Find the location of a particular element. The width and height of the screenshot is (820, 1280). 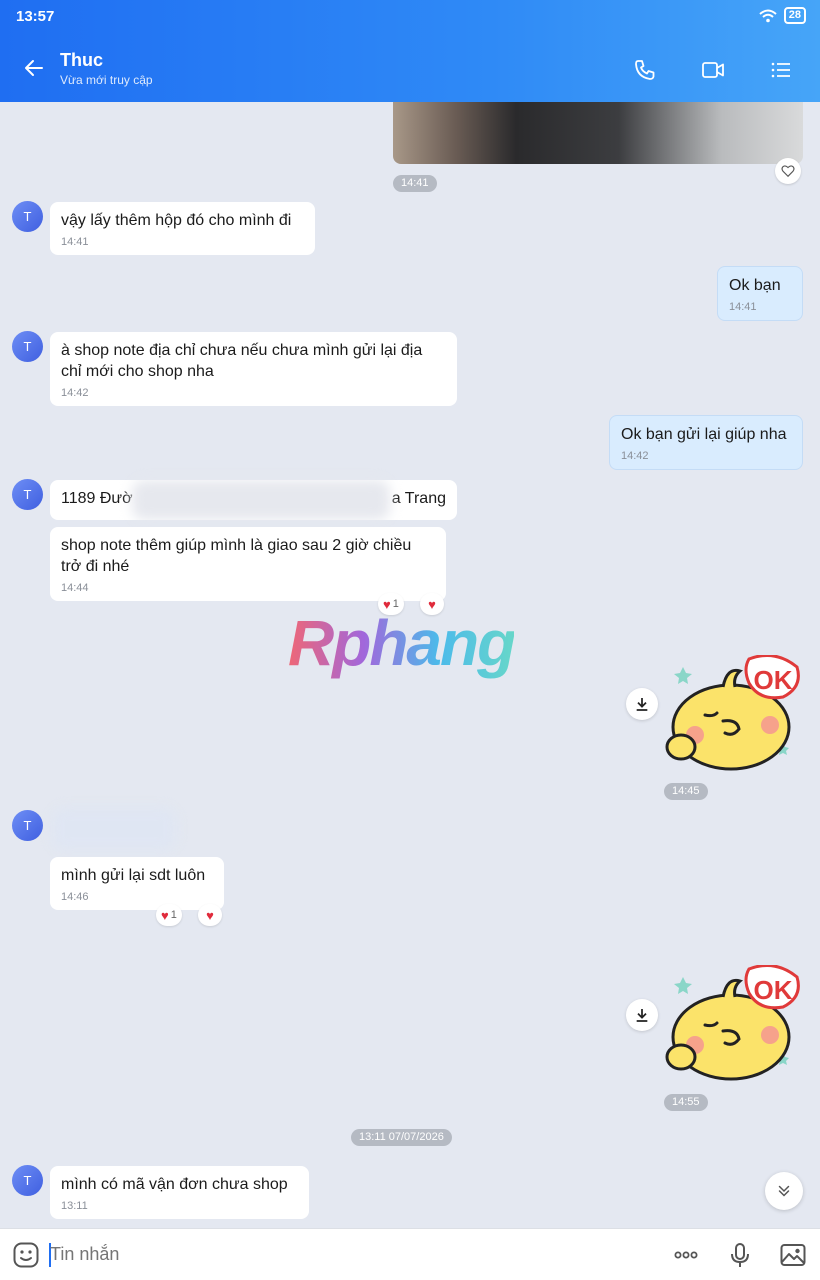

status-icons: 28 is located at coordinates (782, 15).